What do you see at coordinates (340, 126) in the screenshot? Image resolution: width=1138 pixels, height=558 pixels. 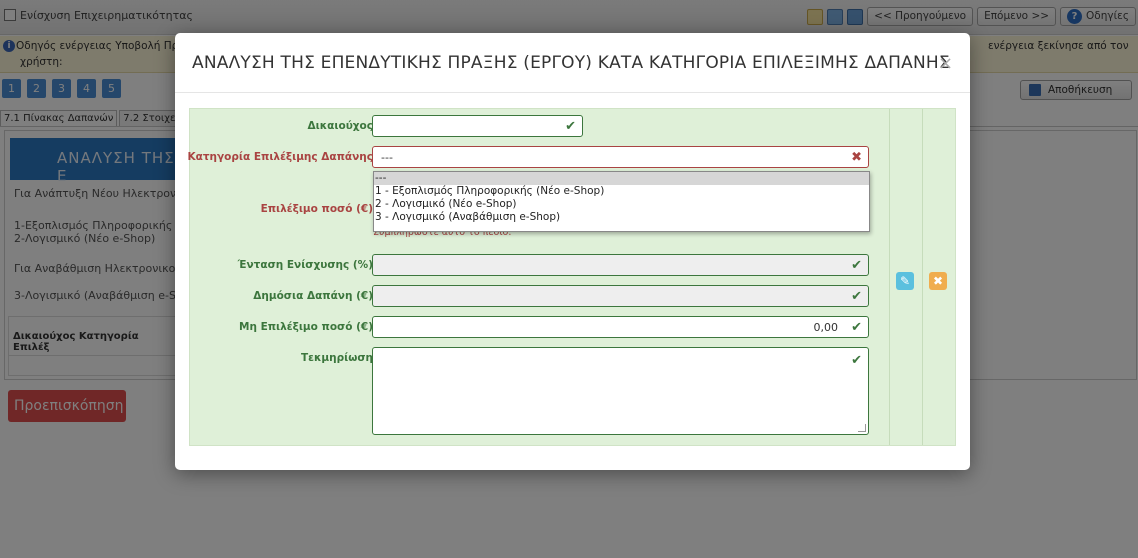 I see `beneficiary-label: Δικαιούχος` at bounding box center [340, 126].